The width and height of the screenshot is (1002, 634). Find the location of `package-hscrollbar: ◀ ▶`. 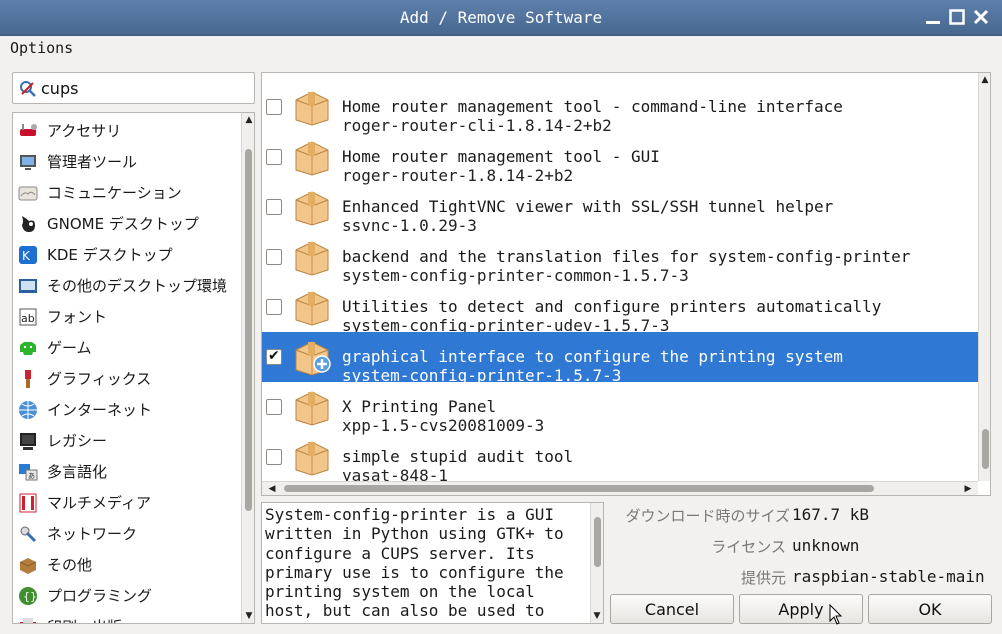

package-hscrollbar: ◀ ▶ is located at coordinates (620, 488).